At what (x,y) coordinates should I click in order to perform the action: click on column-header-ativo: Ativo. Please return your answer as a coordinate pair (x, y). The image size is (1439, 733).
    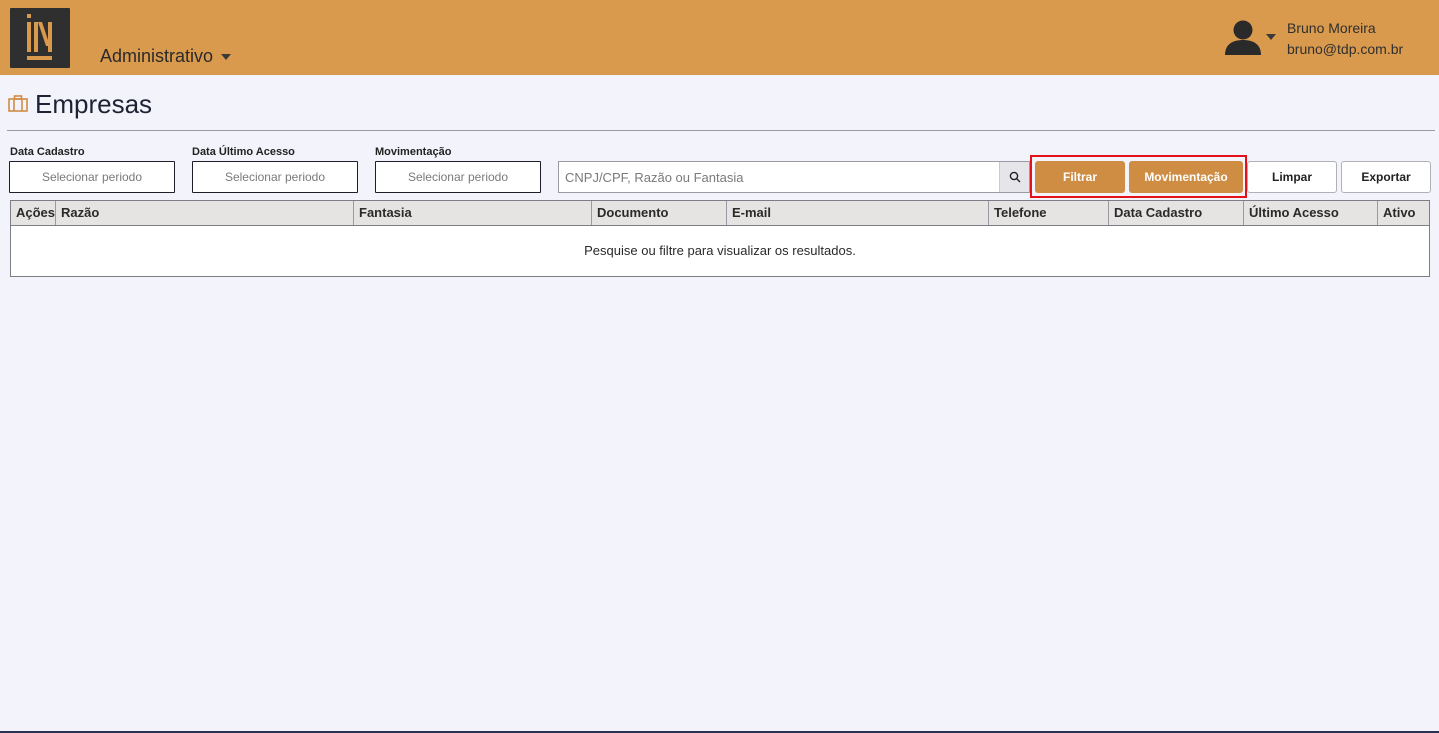
    Looking at the image, I should click on (1403, 213).